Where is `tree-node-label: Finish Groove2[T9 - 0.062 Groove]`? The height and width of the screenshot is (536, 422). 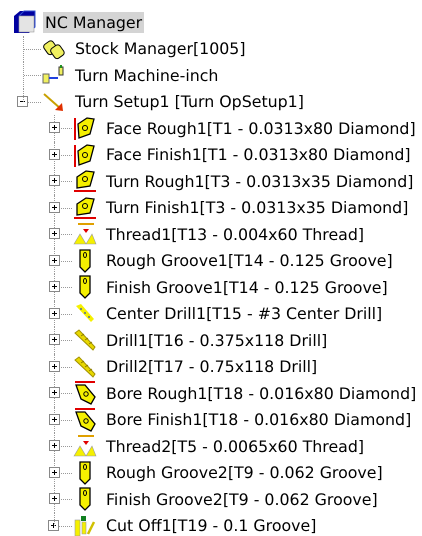 tree-node-label: Finish Groove2[T9 - 0.062 Groove] is located at coordinates (242, 499).